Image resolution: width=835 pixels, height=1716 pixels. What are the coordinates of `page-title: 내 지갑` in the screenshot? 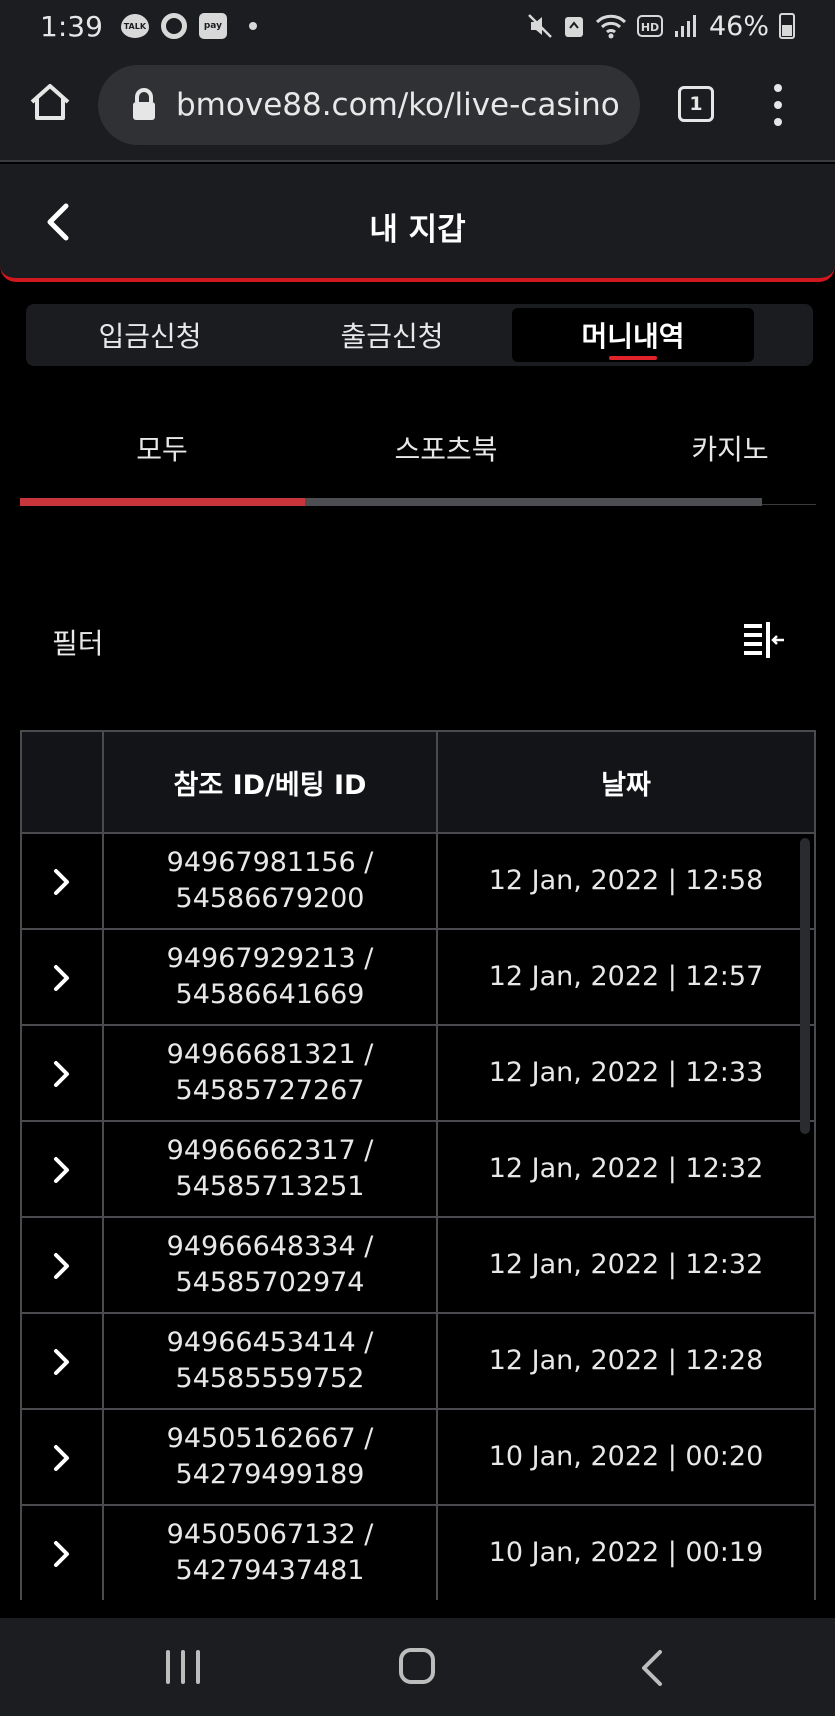 It's located at (417, 230).